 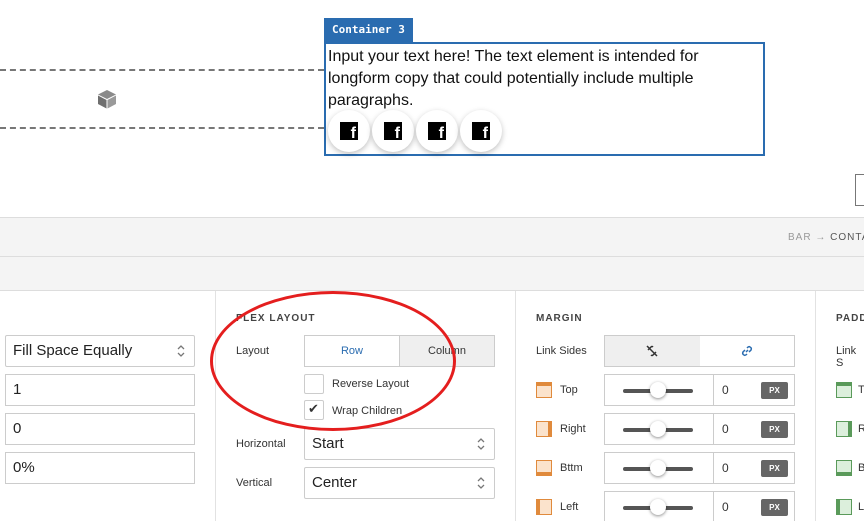 What do you see at coordinates (754, 429) in the screenshot?
I see `margin-right-input: 0 PX` at bounding box center [754, 429].